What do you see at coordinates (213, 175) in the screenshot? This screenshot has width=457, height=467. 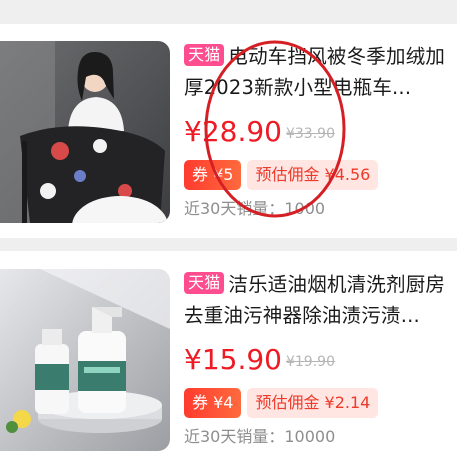 I see `coupon-tag: 券 ¥5` at bounding box center [213, 175].